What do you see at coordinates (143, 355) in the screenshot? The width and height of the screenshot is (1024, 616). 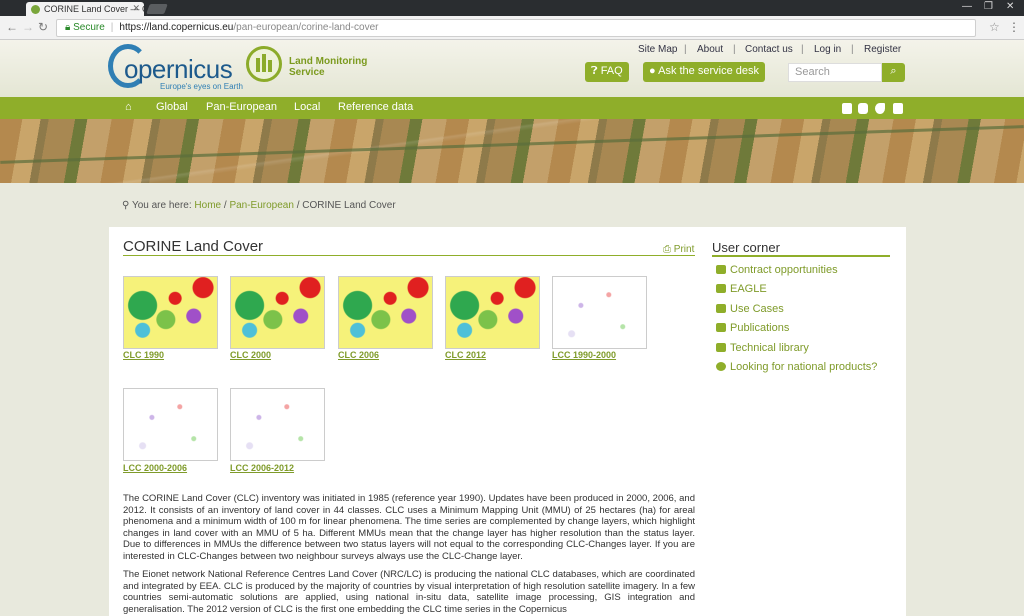 I see `clc-1990-link: CLC 1990` at bounding box center [143, 355].